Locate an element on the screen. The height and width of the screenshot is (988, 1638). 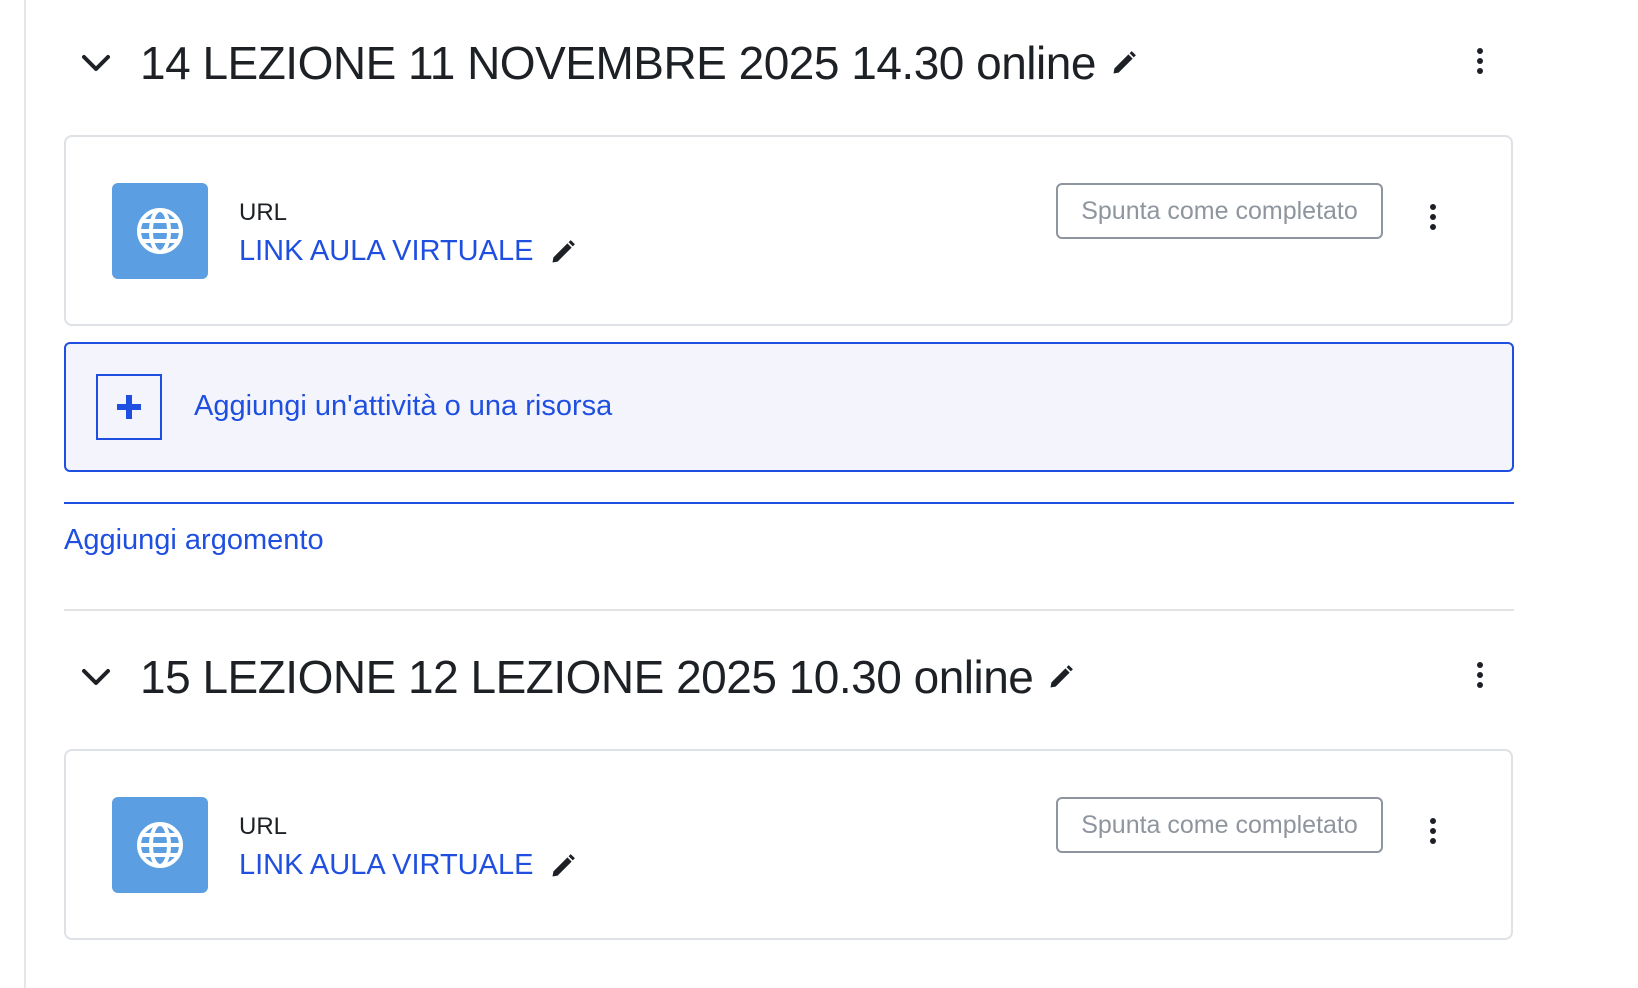
divider is located at coordinates (789, 610).